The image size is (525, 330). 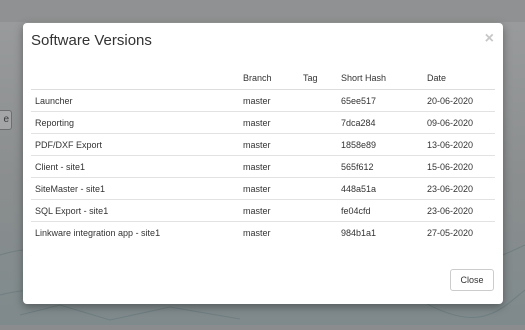 What do you see at coordinates (135, 188) in the screenshot?
I see `cell-name: SiteMaster - site1` at bounding box center [135, 188].